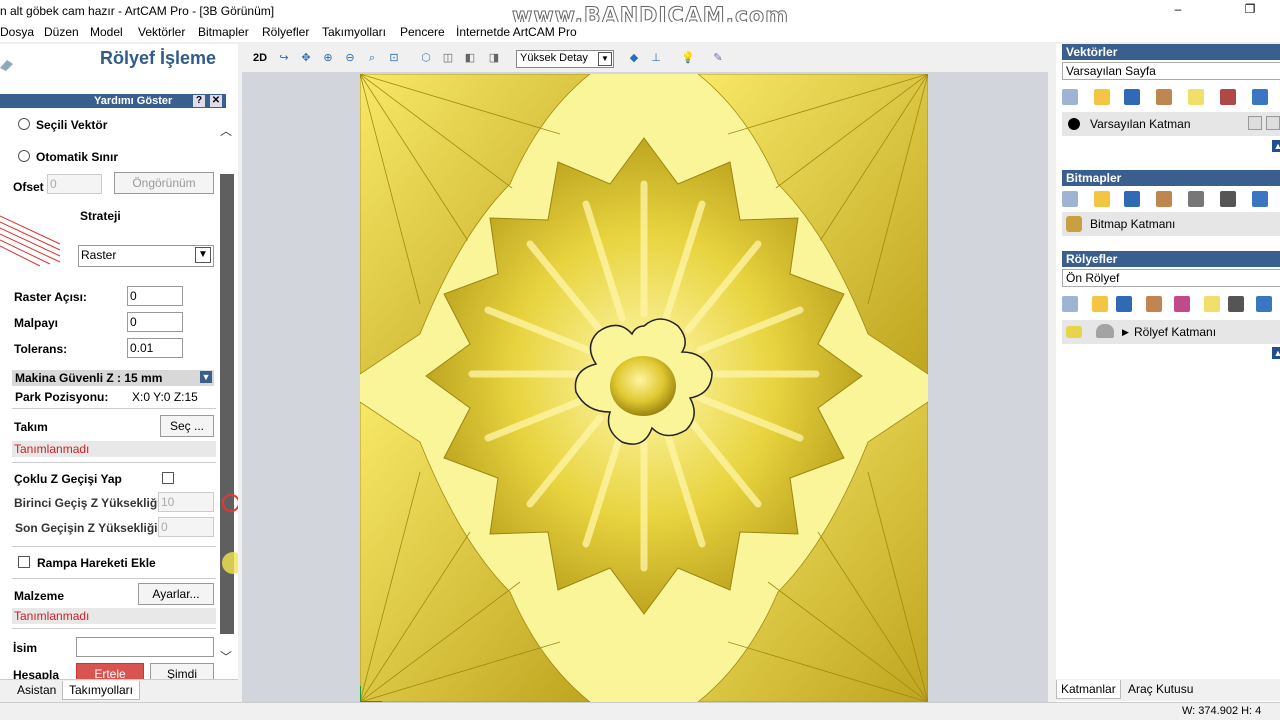 Image resolution: width=1280 pixels, height=720 pixels. Describe the element at coordinates (113, 378) in the screenshot. I see `safe-z-bar: Makina Güvenli Z : 15 mm ▼` at that location.